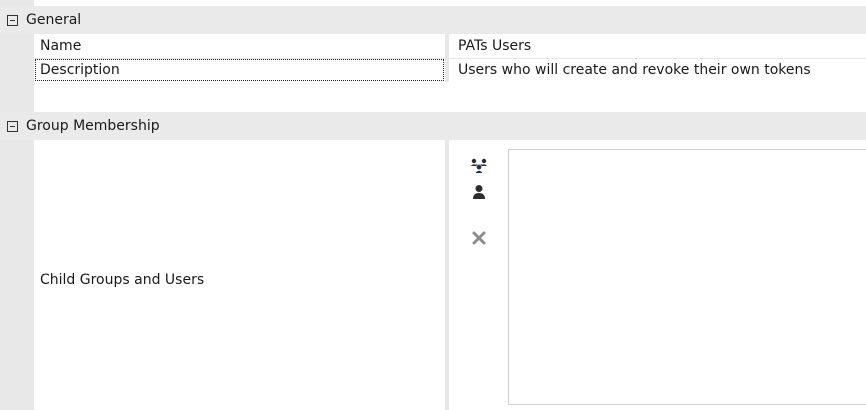 This screenshot has height=410, width=866. What do you see at coordinates (433, 126) in the screenshot?
I see `section-group-membership-header: Group Membership` at bounding box center [433, 126].